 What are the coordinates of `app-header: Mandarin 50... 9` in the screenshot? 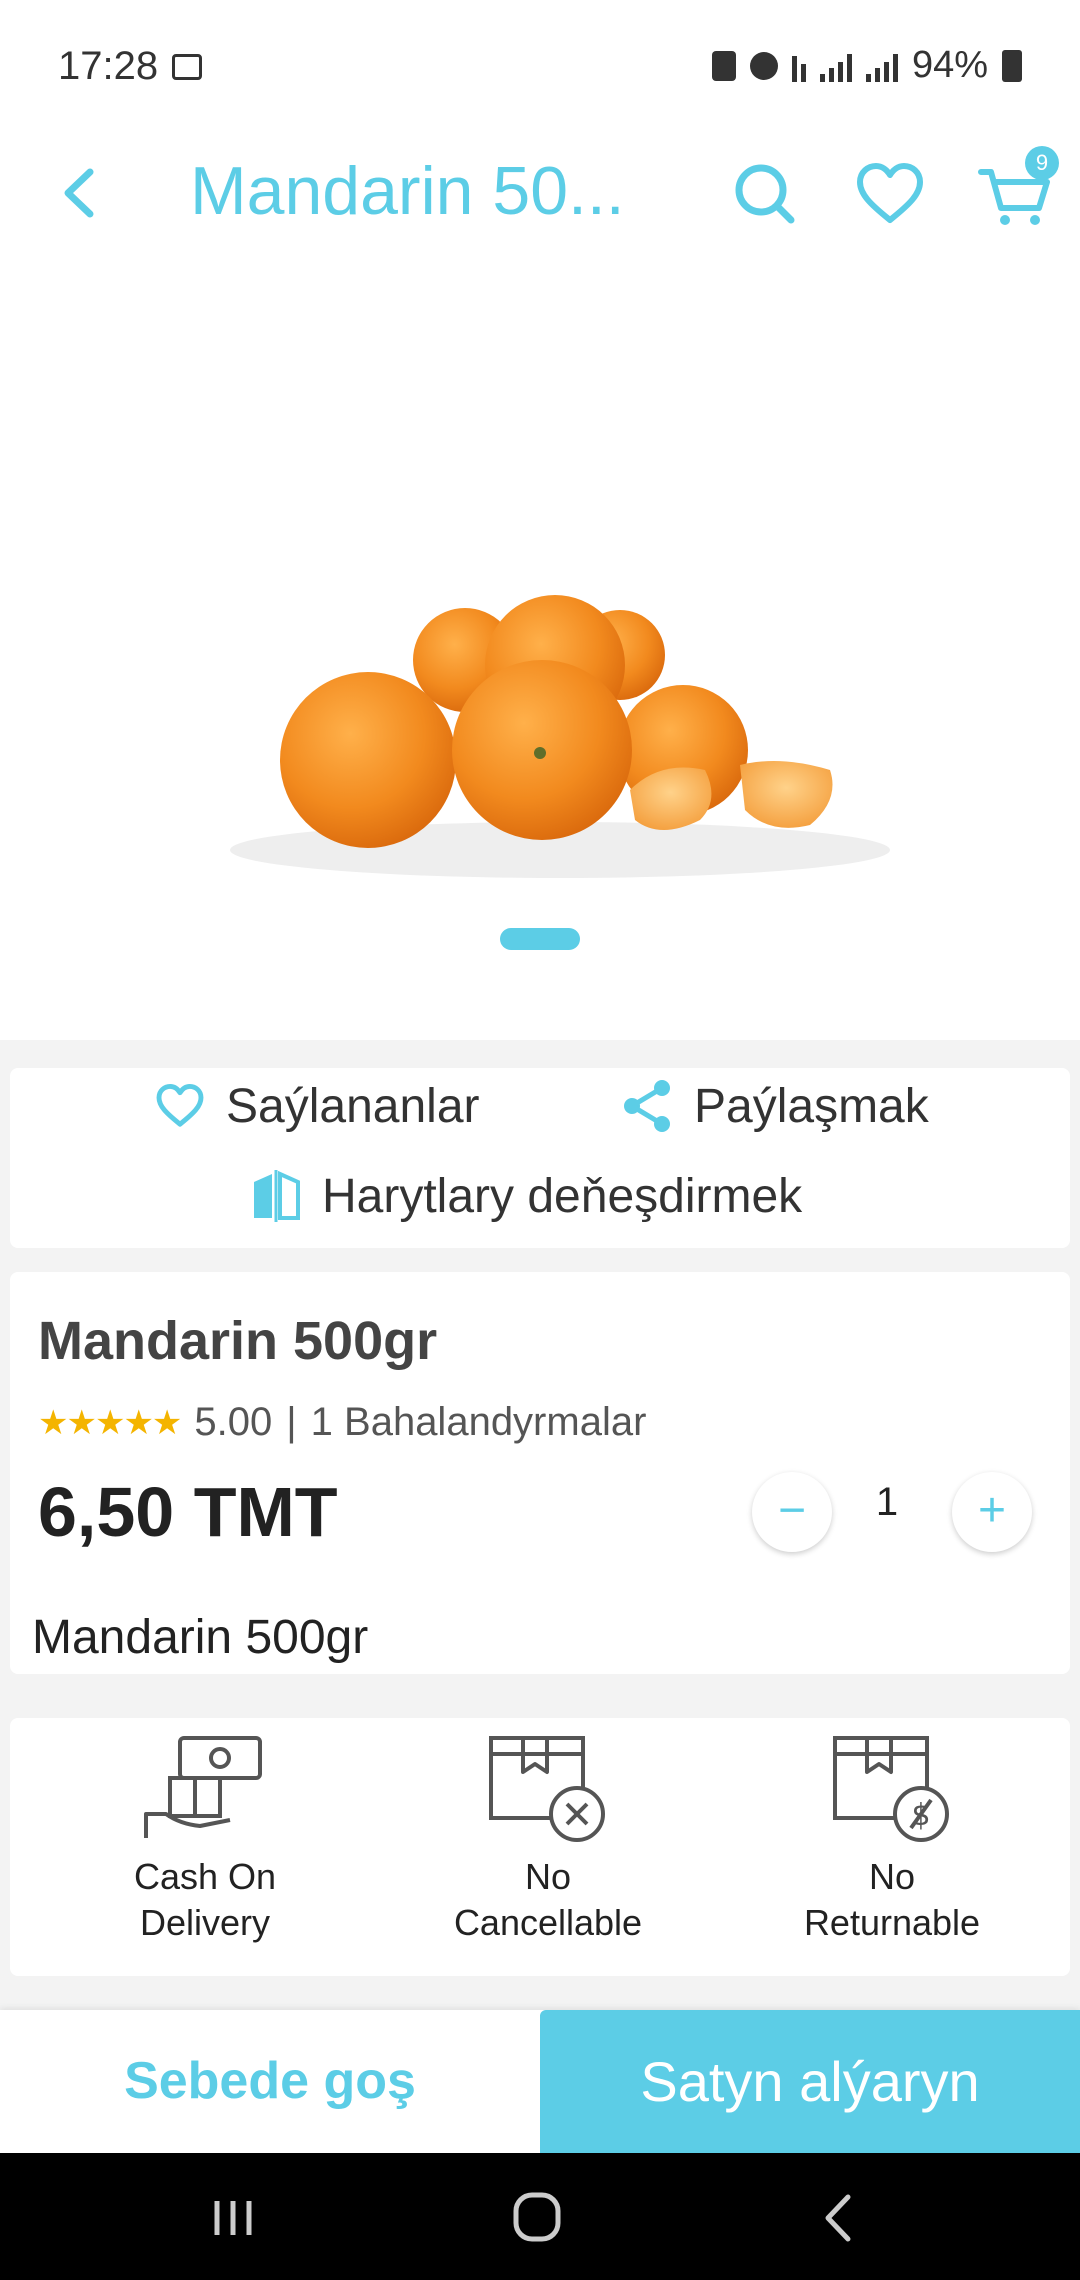 It's located at (540, 195).